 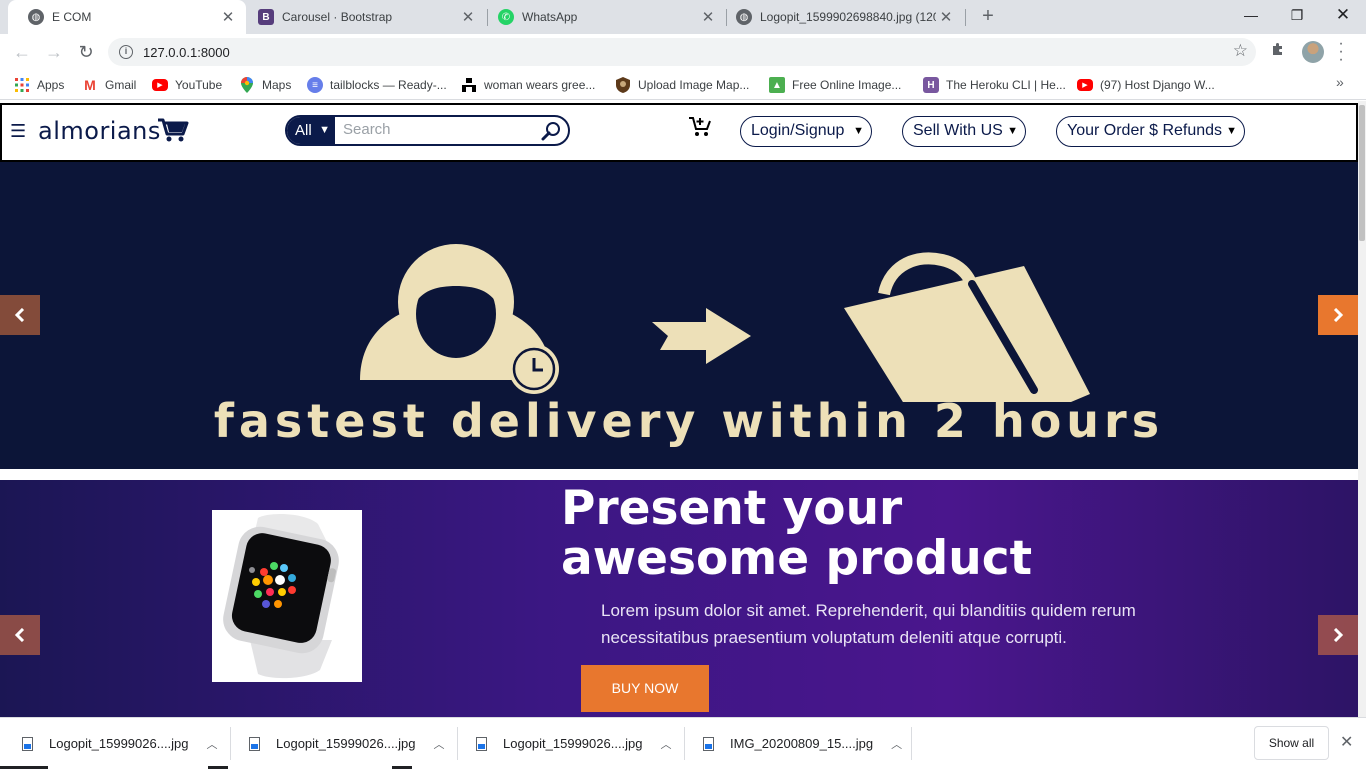 What do you see at coordinates (1251, 15) in the screenshot?
I see `minimize-button: —` at bounding box center [1251, 15].